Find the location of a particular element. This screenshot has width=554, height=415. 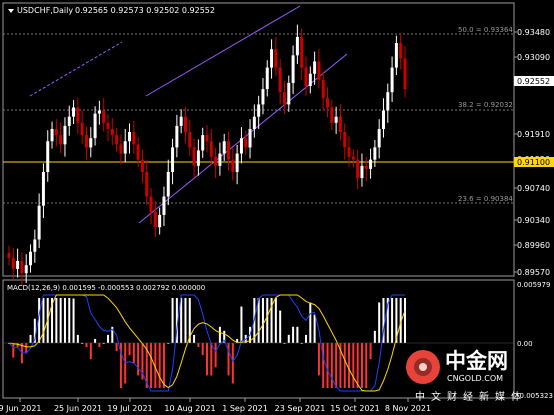

macd-tick-zero: 0.00 is located at coordinates (525, 344).